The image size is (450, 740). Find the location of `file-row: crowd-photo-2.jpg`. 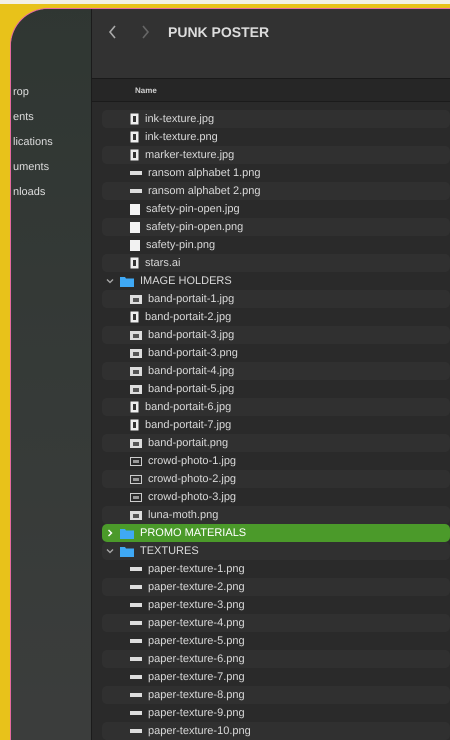

file-row: crowd-photo-2.jpg is located at coordinates (276, 479).